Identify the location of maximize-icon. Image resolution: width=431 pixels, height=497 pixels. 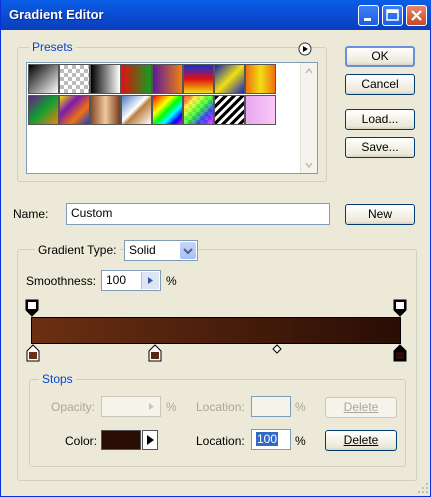
(392, 15).